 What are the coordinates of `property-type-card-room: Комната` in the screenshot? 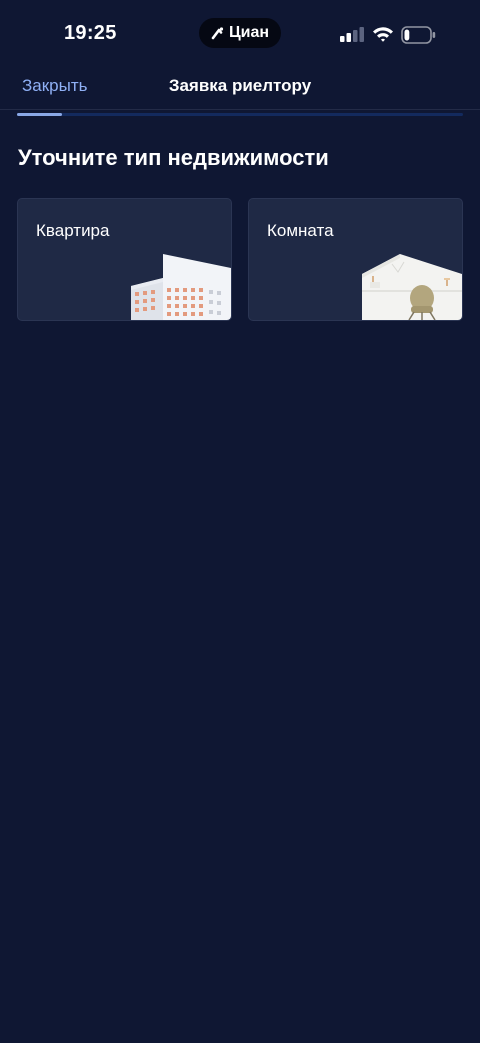 It's located at (355, 259).